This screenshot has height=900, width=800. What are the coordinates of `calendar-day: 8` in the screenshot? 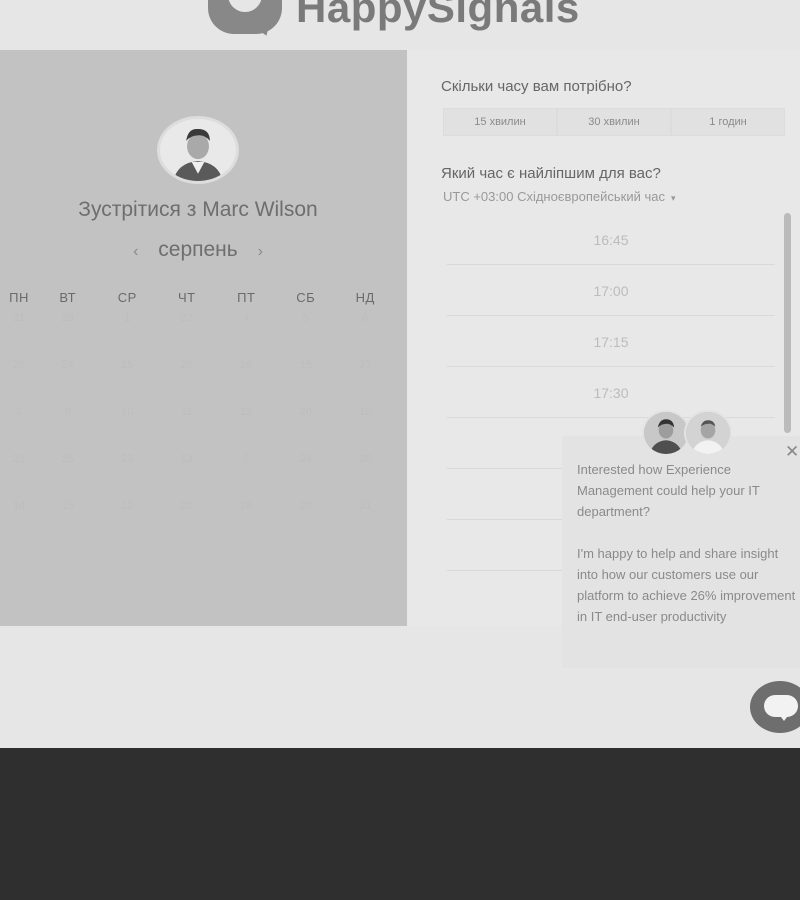 It's located at (68, 429).